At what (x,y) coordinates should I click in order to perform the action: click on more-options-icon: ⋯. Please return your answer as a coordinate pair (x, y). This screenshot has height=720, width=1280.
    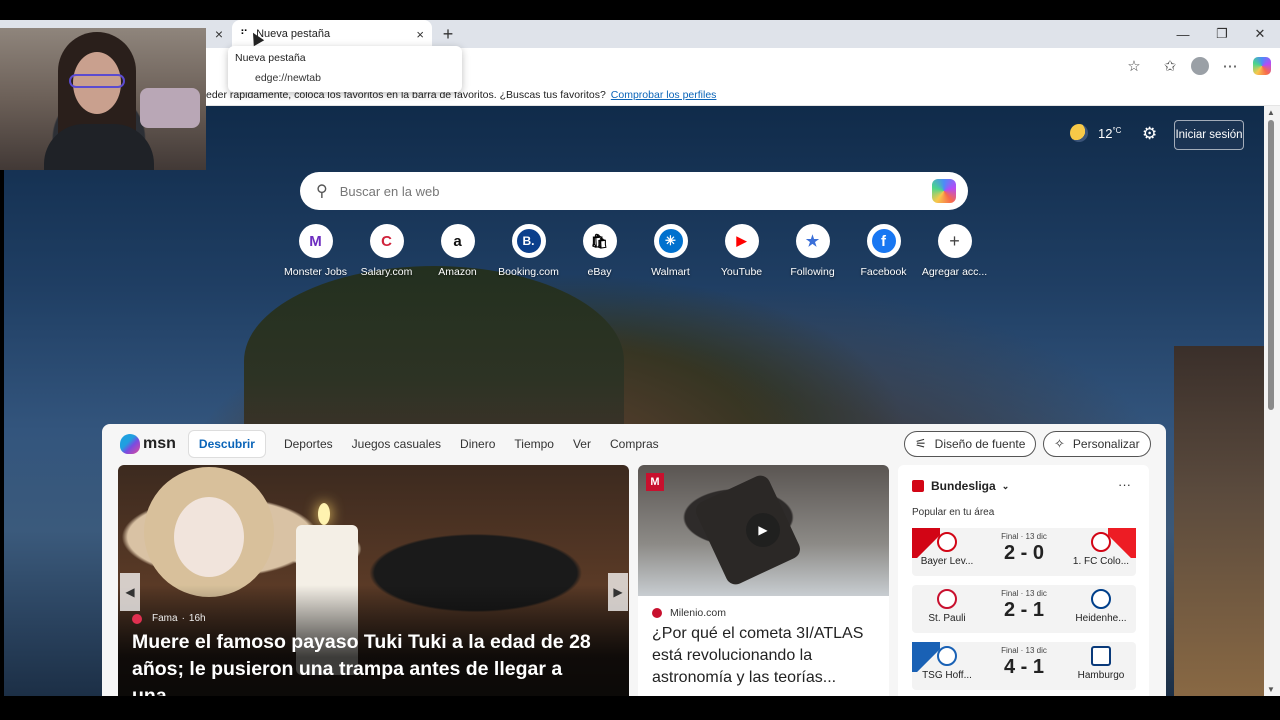
    Looking at the image, I should click on (1230, 66).